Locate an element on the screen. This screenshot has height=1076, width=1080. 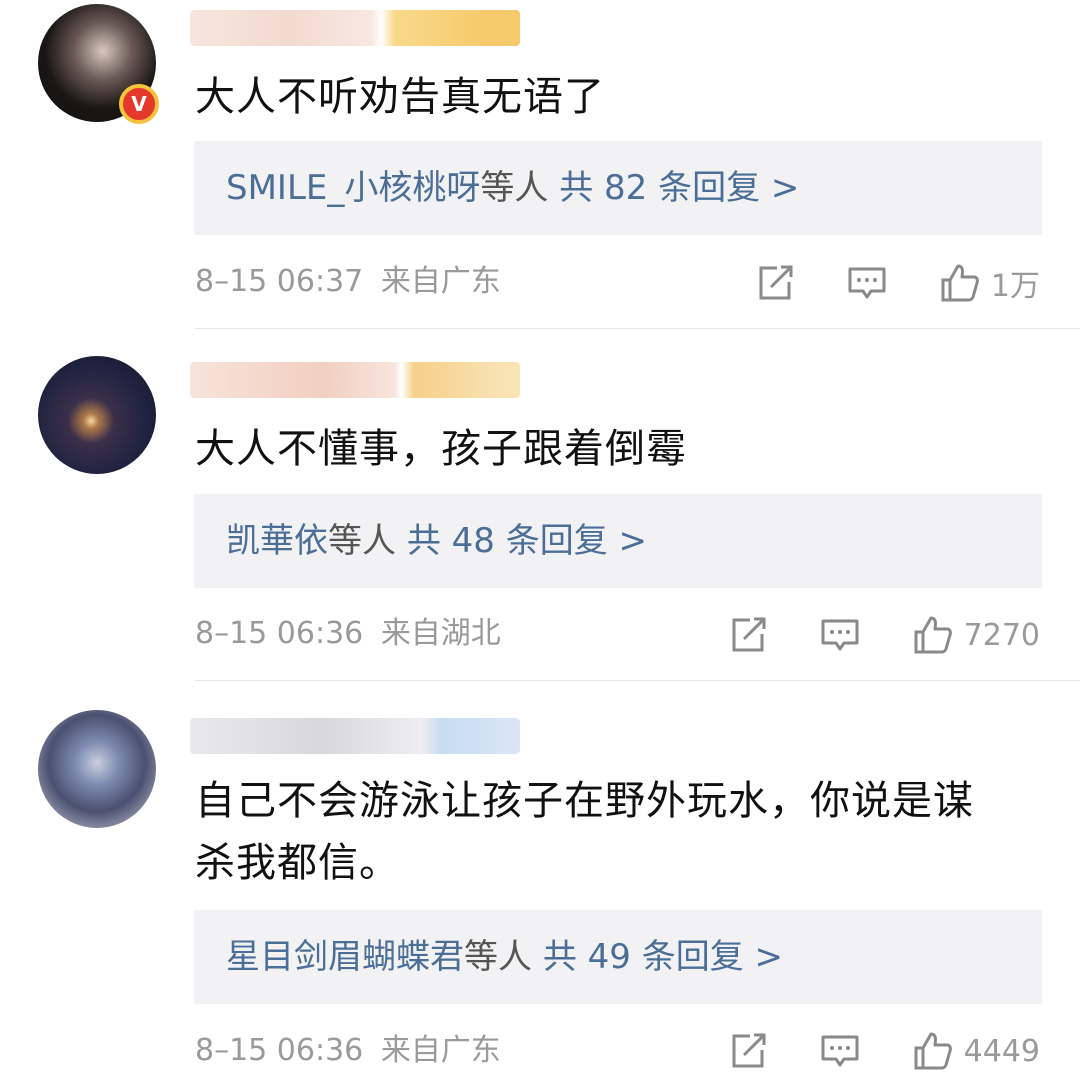
comment-text: 自己不会游泳让孩子在野外玩水，你说是谋杀我都信。 is located at coordinates (584, 832).